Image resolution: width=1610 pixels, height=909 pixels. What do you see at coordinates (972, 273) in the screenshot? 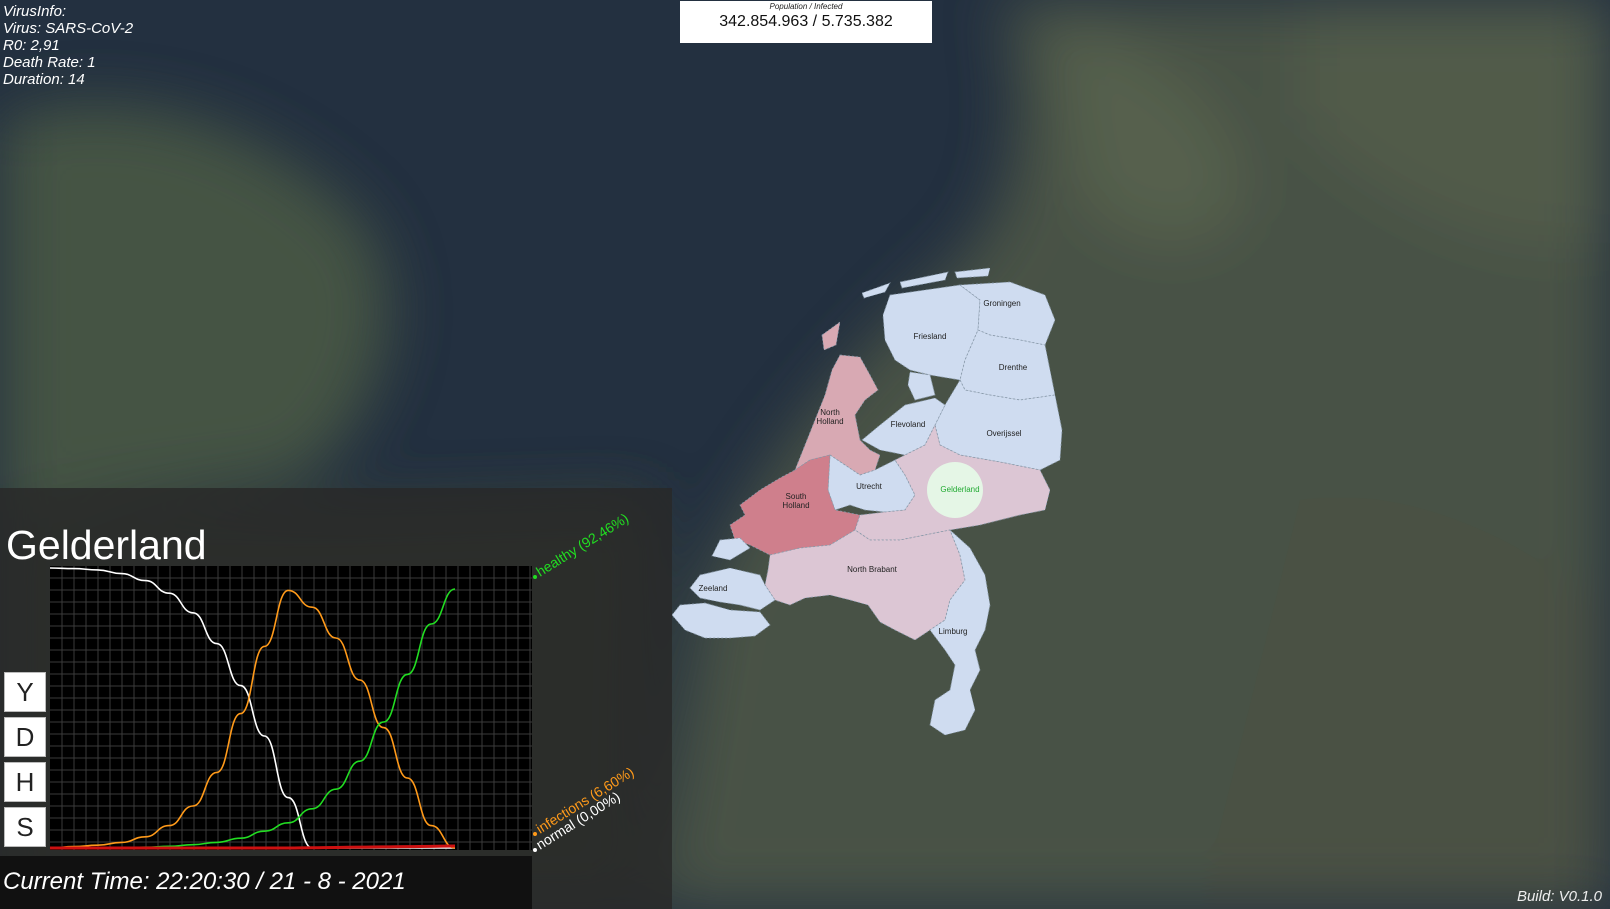
I see `island-ameland` at bounding box center [972, 273].